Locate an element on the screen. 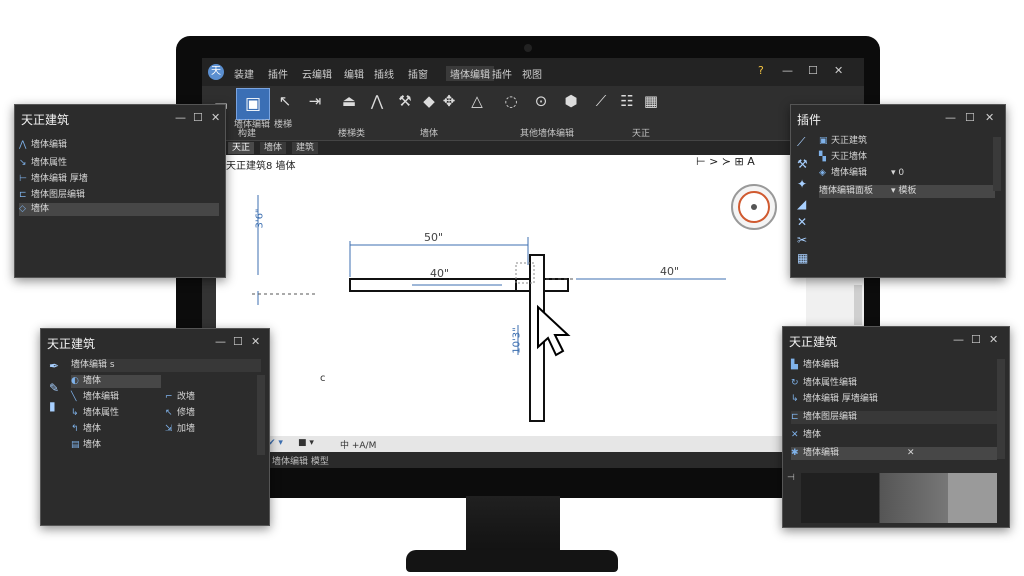 The height and width of the screenshot is (576, 1024). measure-icon: ⟋ is located at coordinates (601, 101).